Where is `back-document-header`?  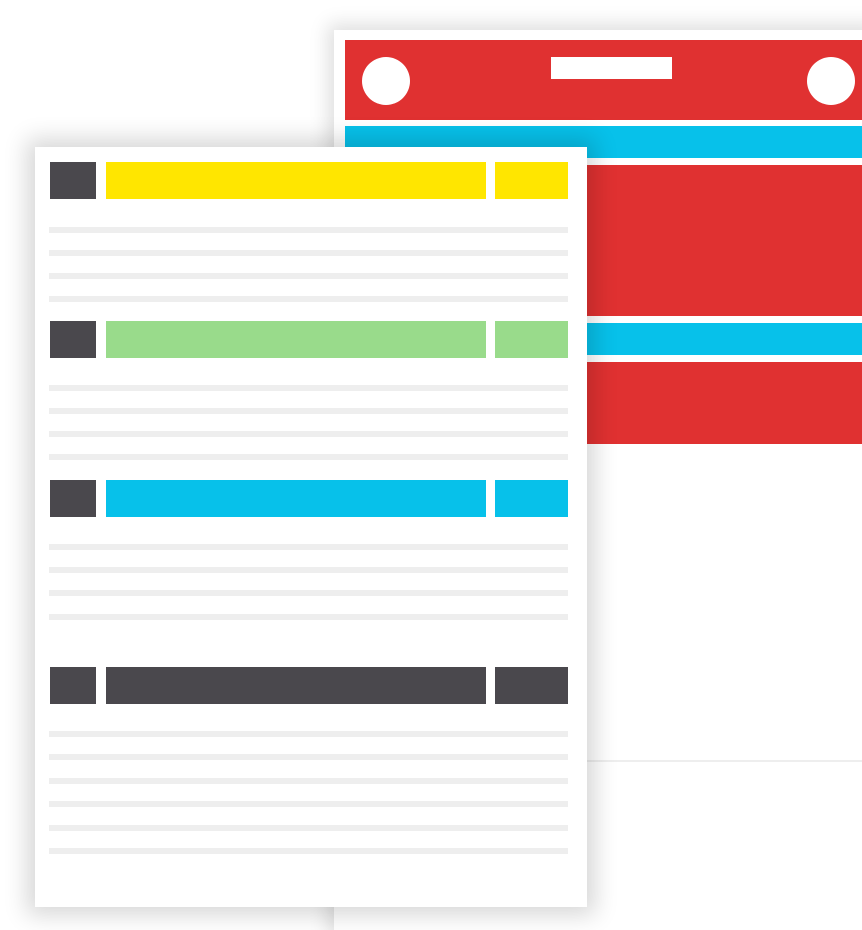
back-document-header is located at coordinates (603, 80).